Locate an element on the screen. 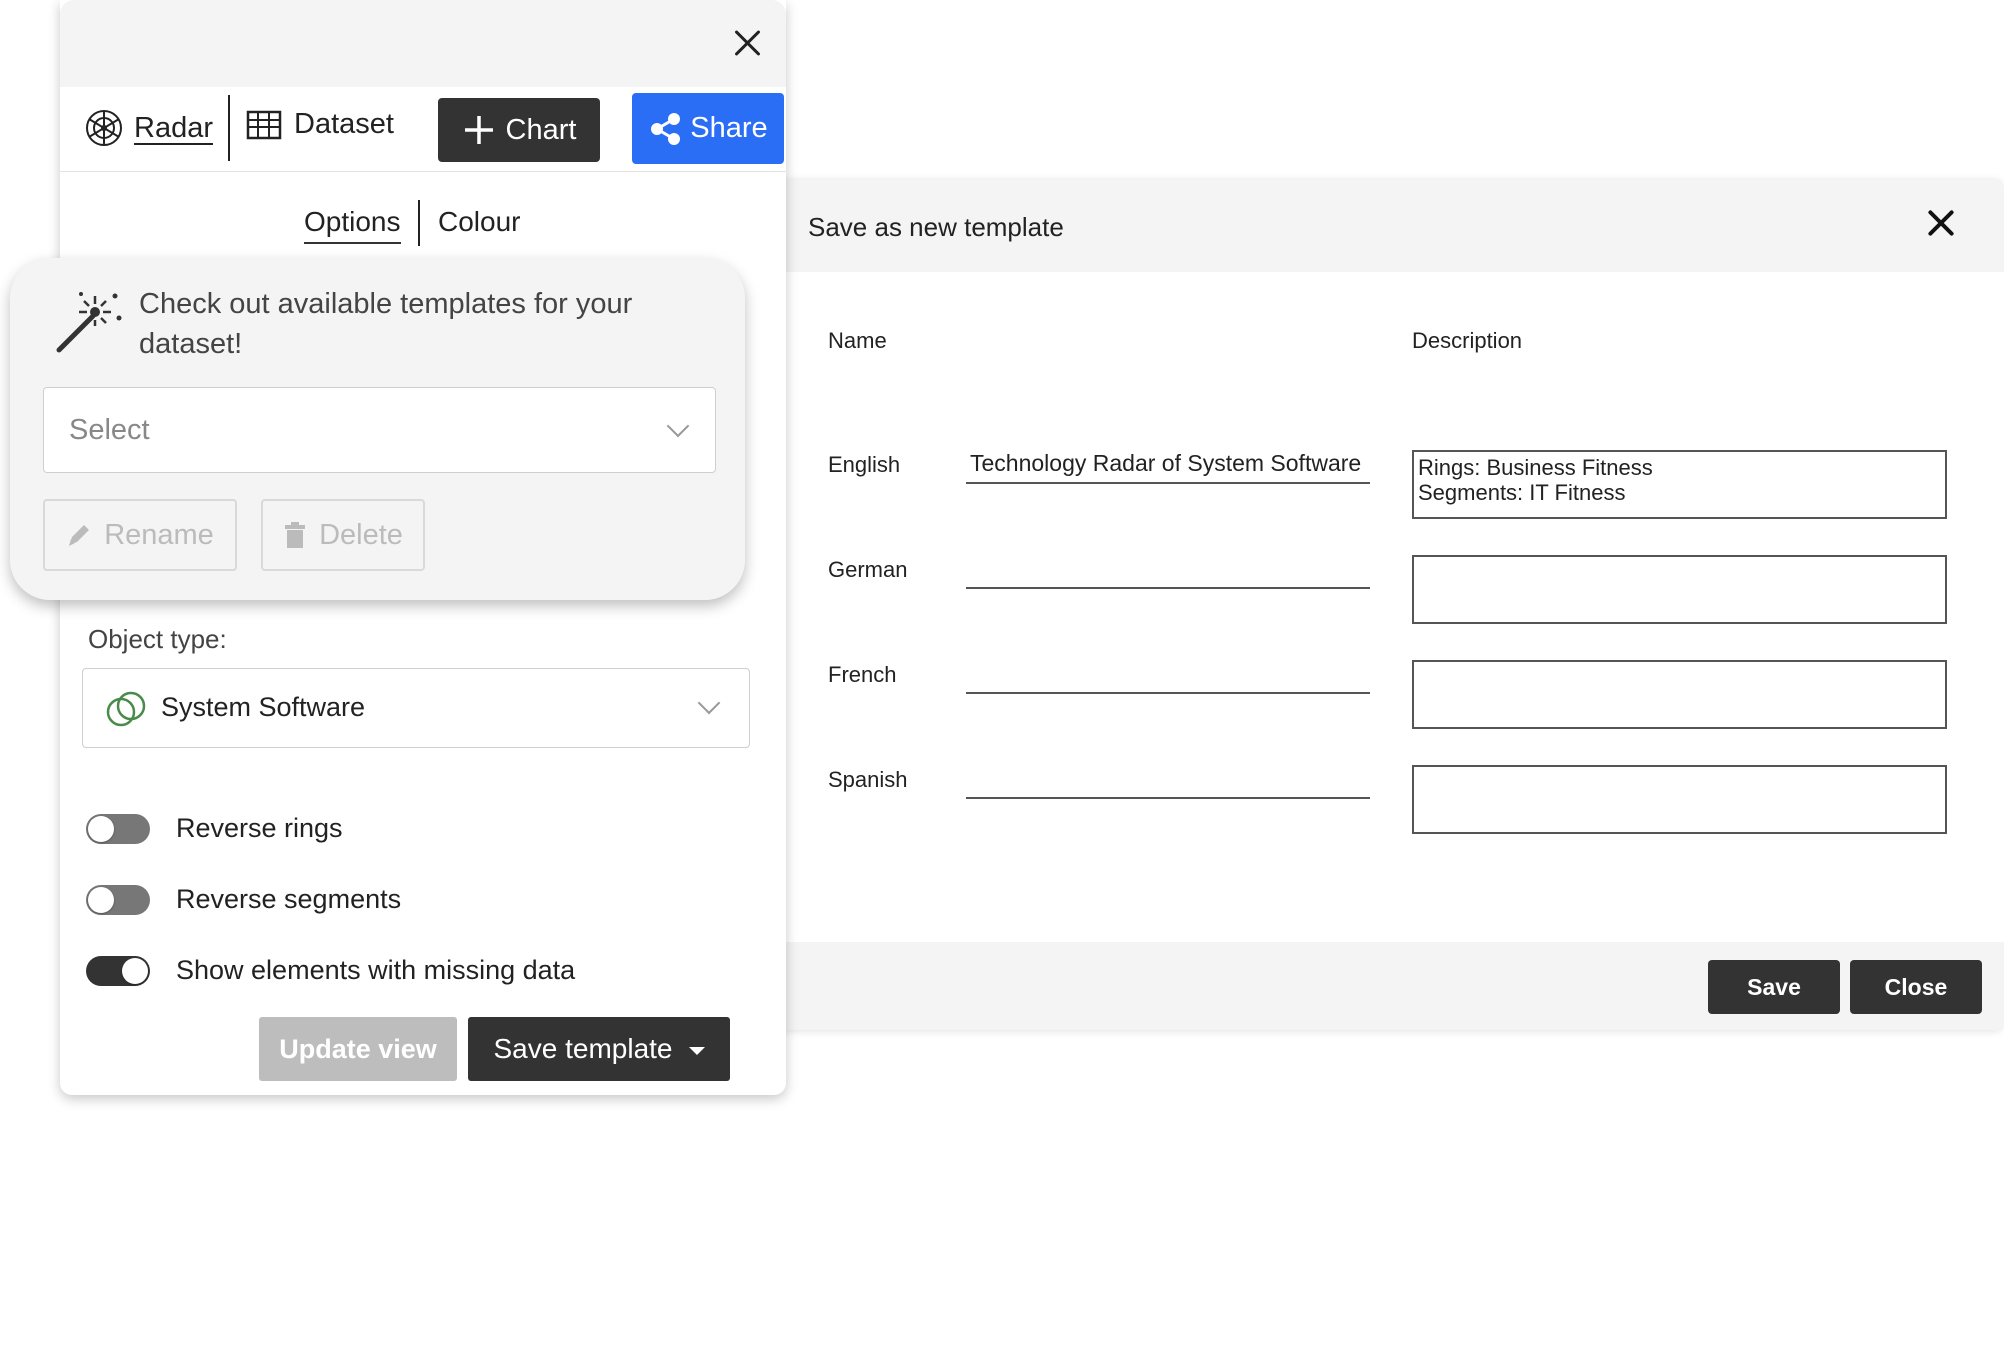  description-column-header: Description is located at coordinates (1467, 340).